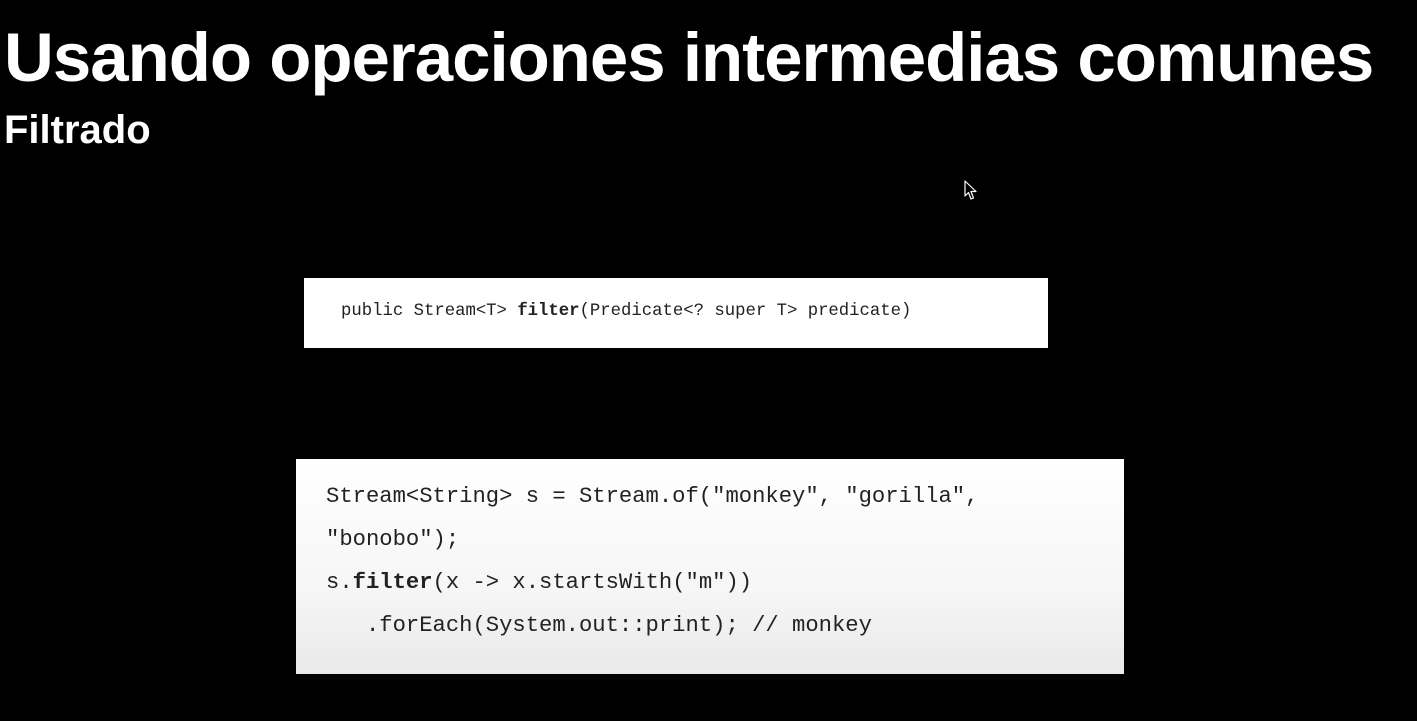 The image size is (1417, 721). What do you see at coordinates (393, 539) in the screenshot?
I see `code-line-2: "bonobo");` at bounding box center [393, 539].